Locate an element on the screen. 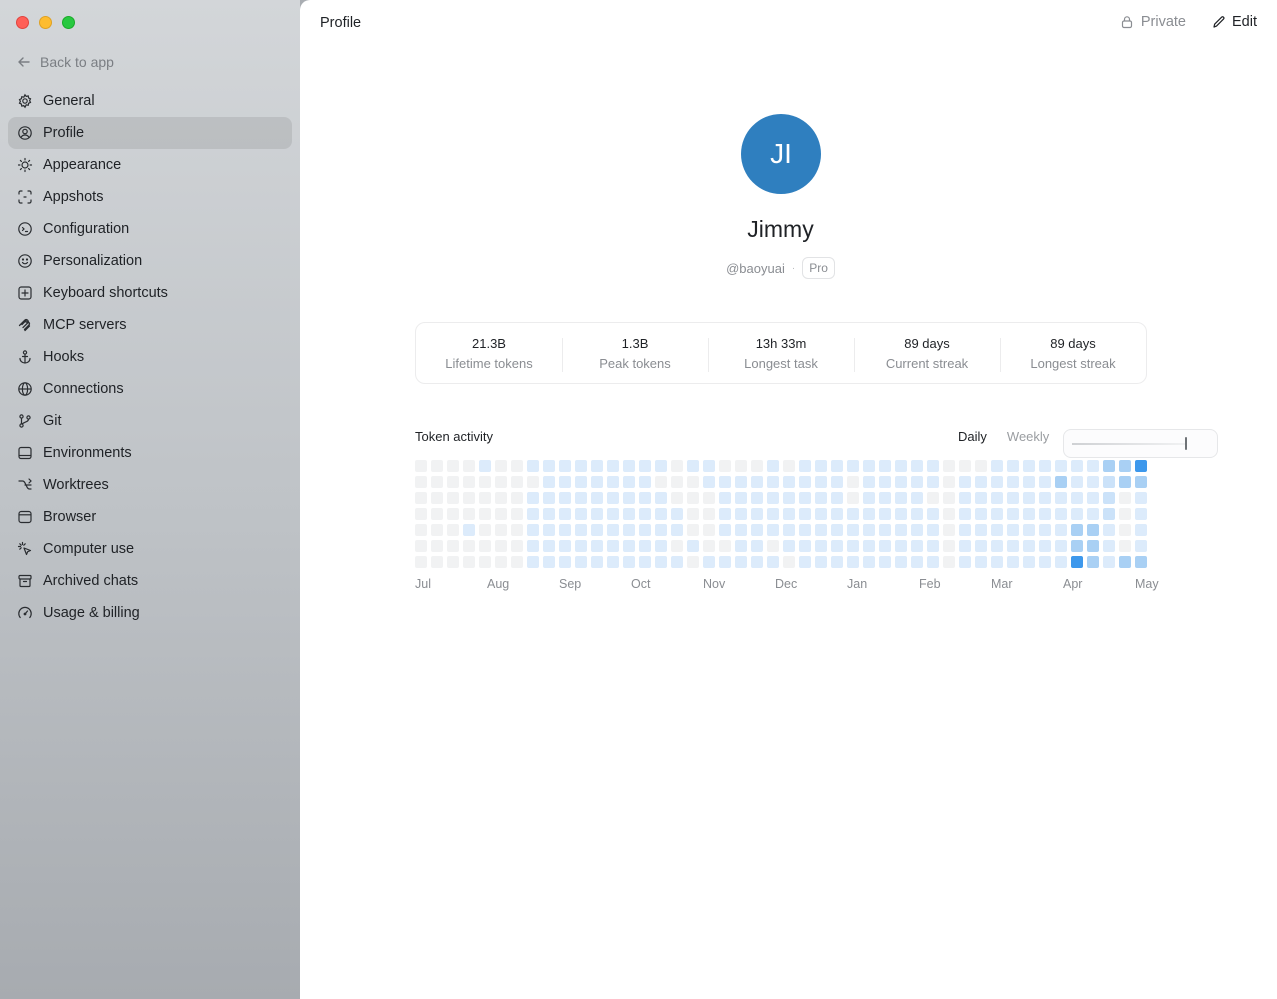 The height and width of the screenshot is (999, 1277). range-handle is located at coordinates (1186, 443).